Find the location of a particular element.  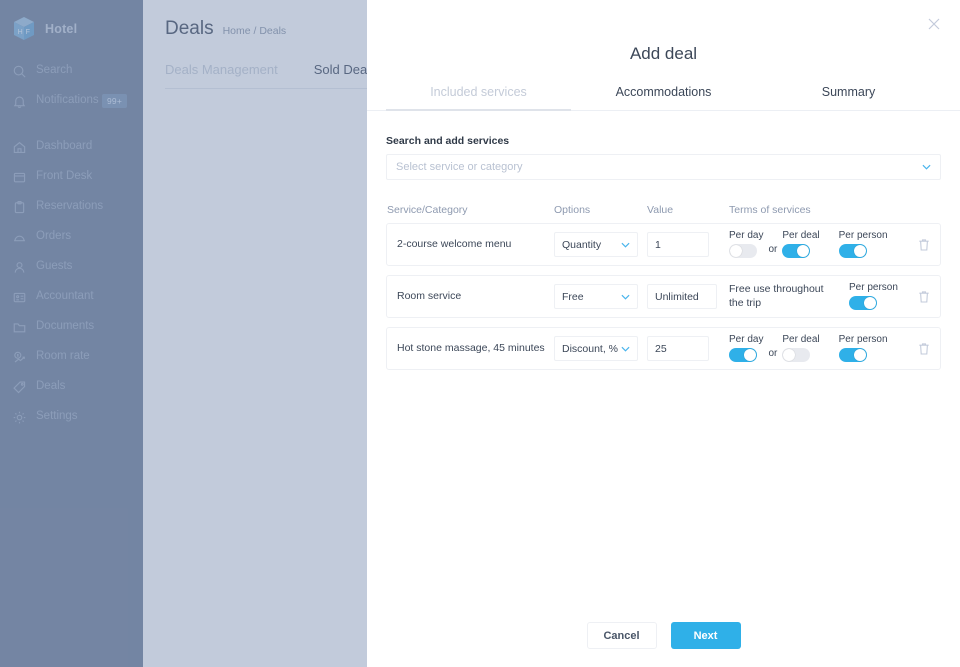

sidebar-item-label: Accountant is located at coordinates (65, 296).